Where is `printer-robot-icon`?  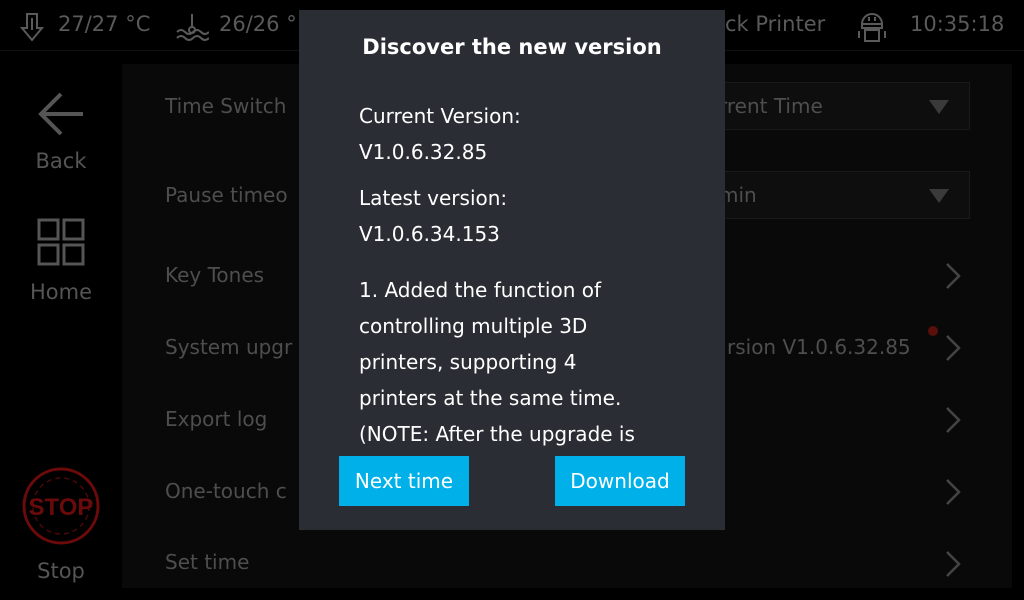 printer-robot-icon is located at coordinates (872, 26).